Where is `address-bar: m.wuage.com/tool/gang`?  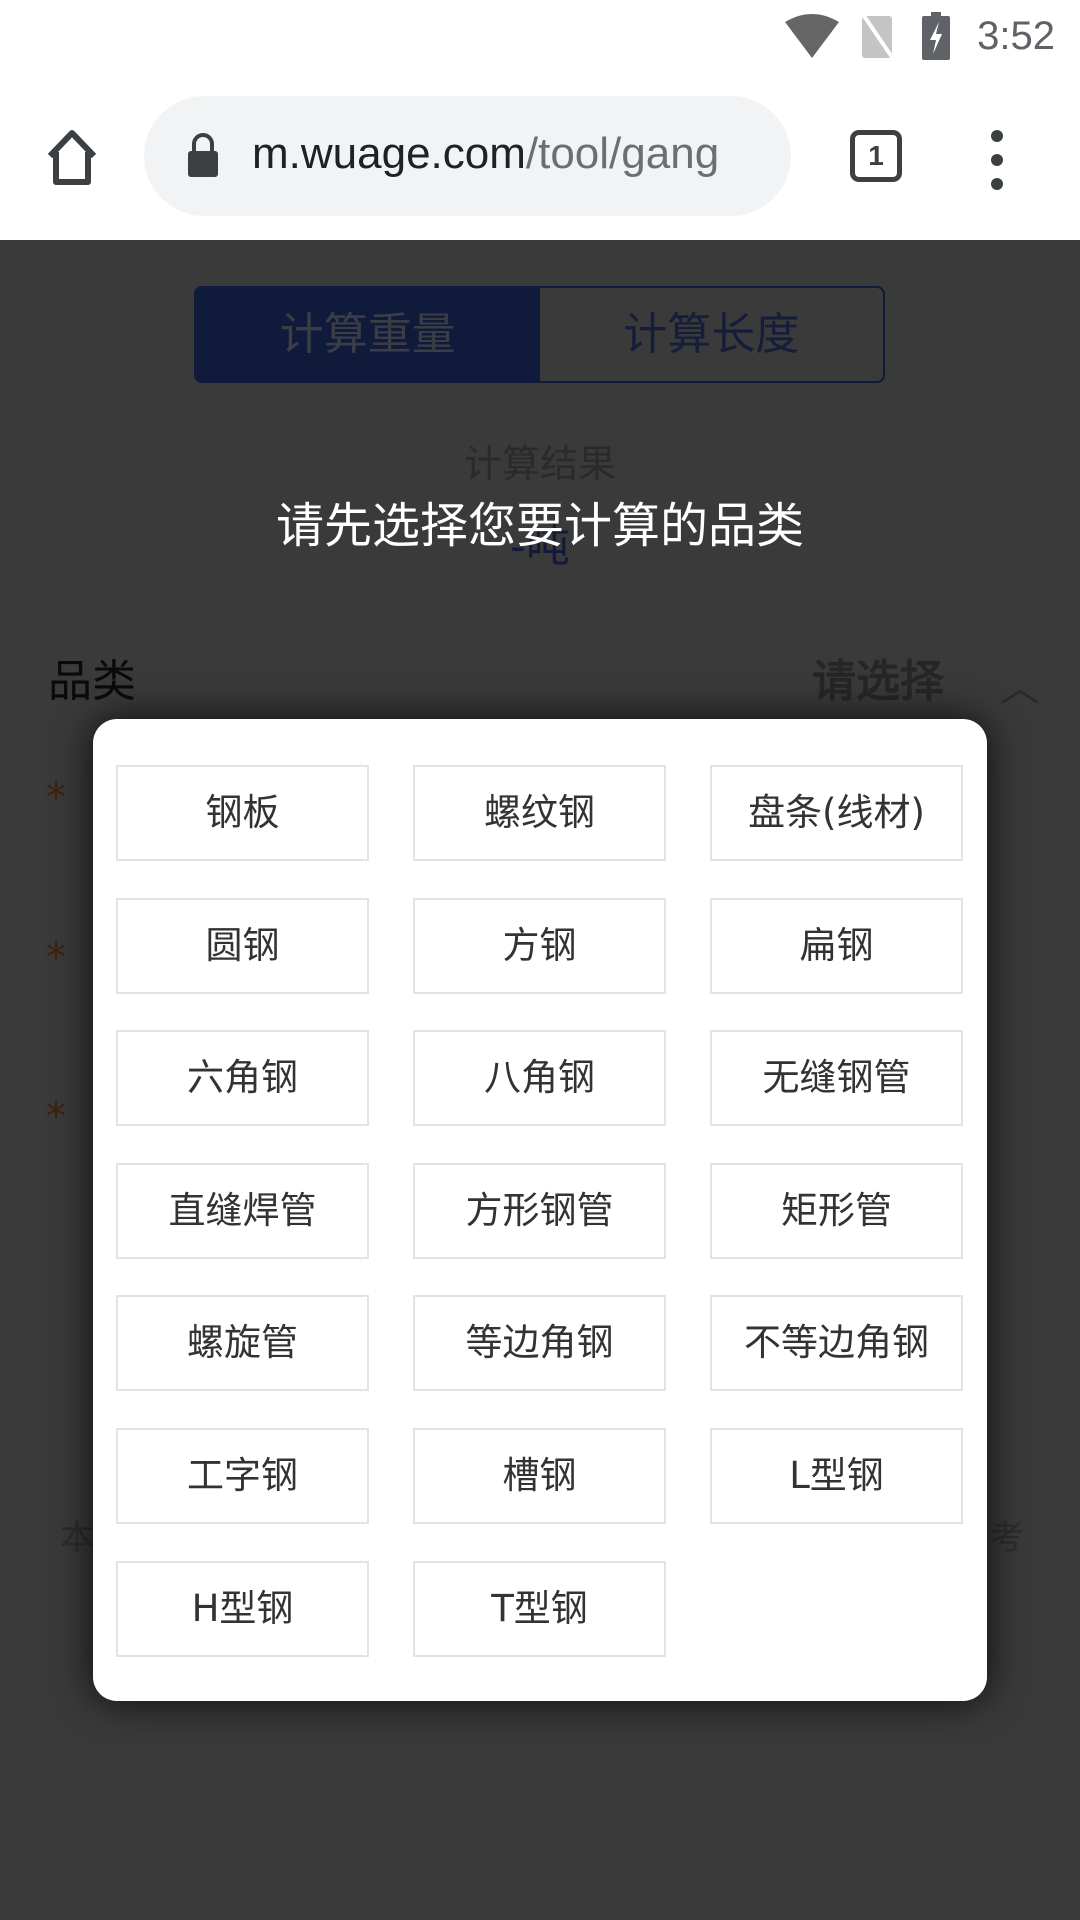
address-bar: m.wuage.com/tool/gang is located at coordinates (467, 156).